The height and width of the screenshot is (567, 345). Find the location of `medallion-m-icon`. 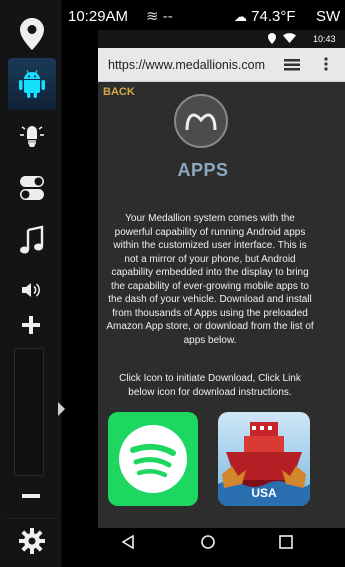

medallion-m-icon is located at coordinates (201, 122).